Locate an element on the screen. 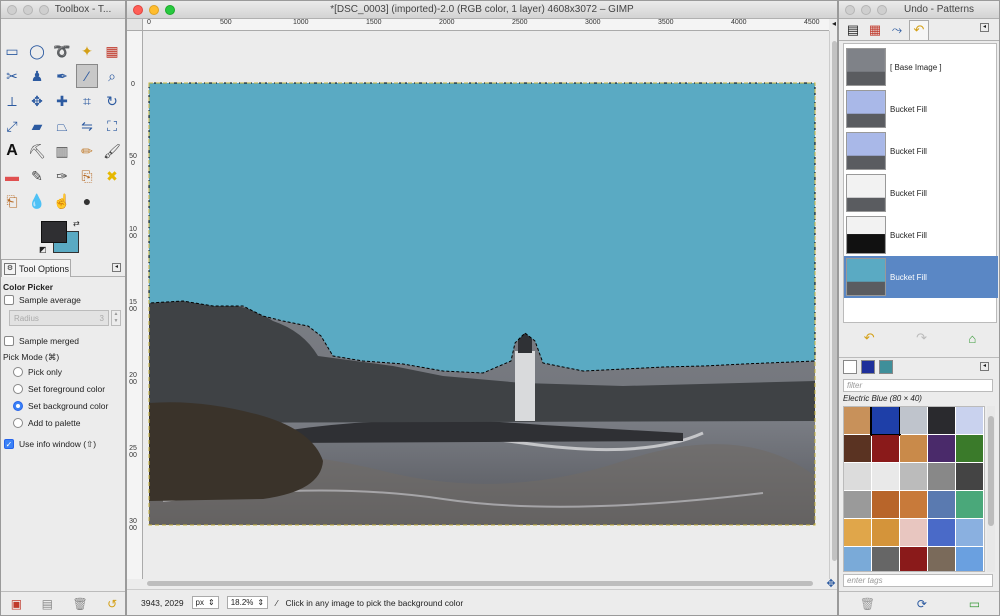 This screenshot has height=616, width=1000. reset-colors-icon: ◩ is located at coordinates (43, 249).